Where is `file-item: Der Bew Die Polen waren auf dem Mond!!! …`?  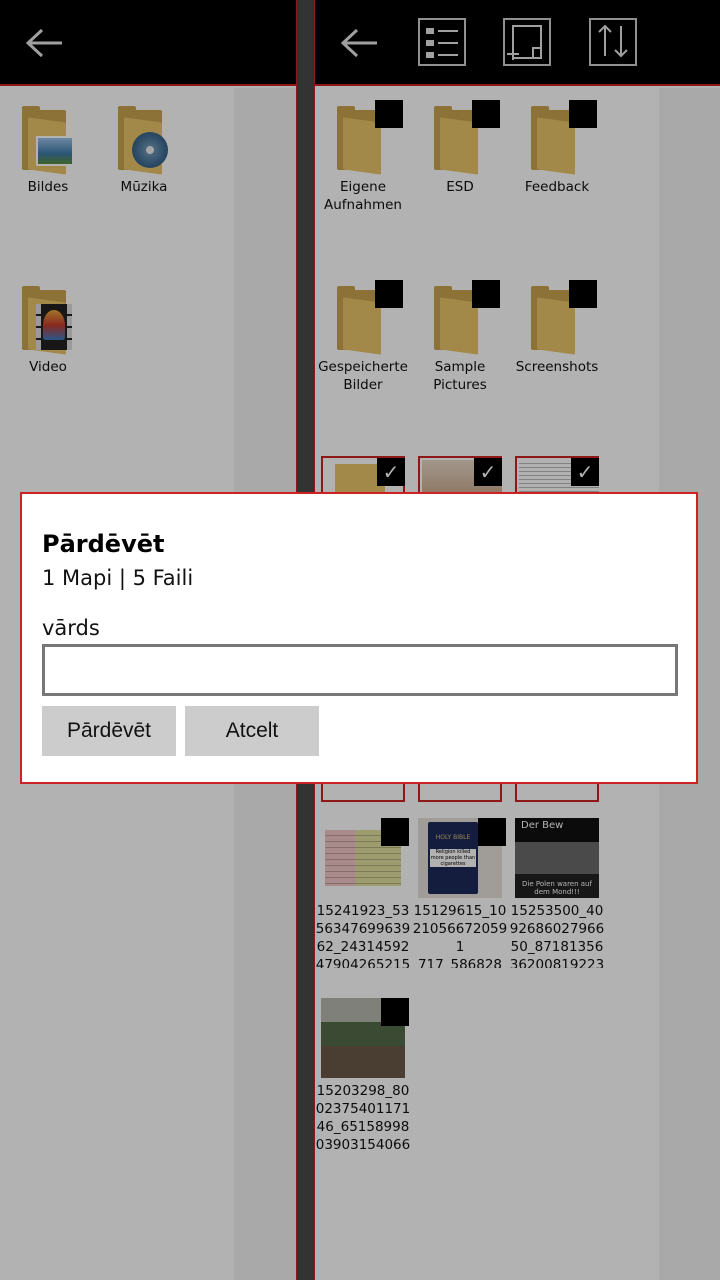
file-item: Der Bew Die Polen waren auf dem Mond!!! … is located at coordinates (557, 893).